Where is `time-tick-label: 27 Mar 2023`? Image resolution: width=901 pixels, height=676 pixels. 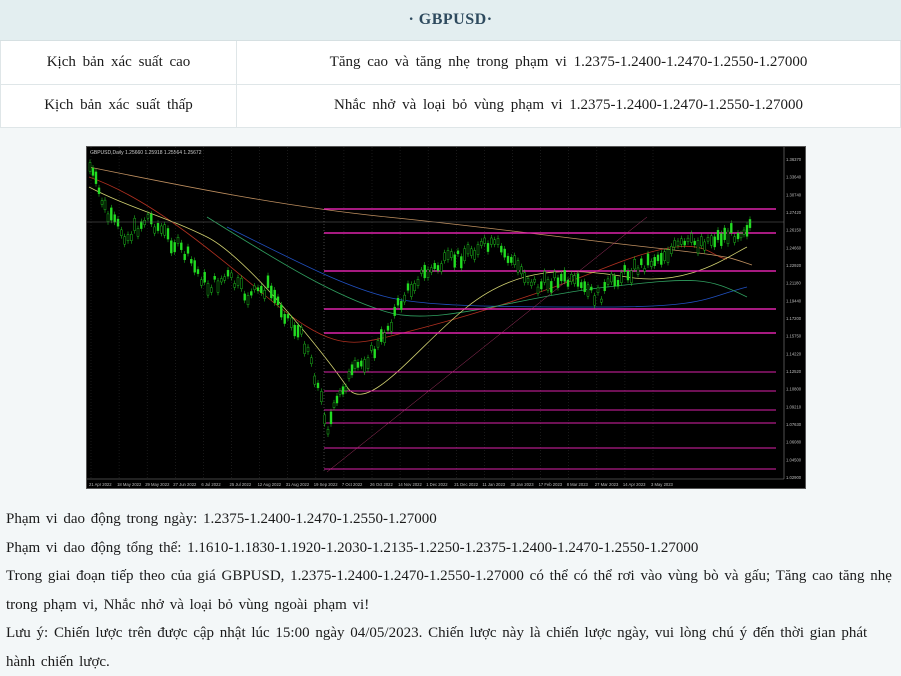
time-tick-label: 27 Mar 2023 is located at coordinates (607, 484).